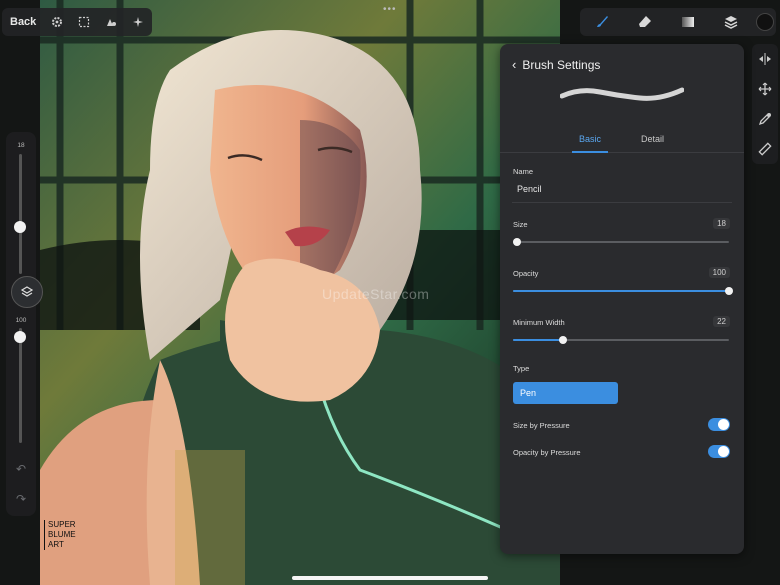  Describe the element at coordinates (20, 214) in the screenshot. I see `brush-size-slider` at that location.